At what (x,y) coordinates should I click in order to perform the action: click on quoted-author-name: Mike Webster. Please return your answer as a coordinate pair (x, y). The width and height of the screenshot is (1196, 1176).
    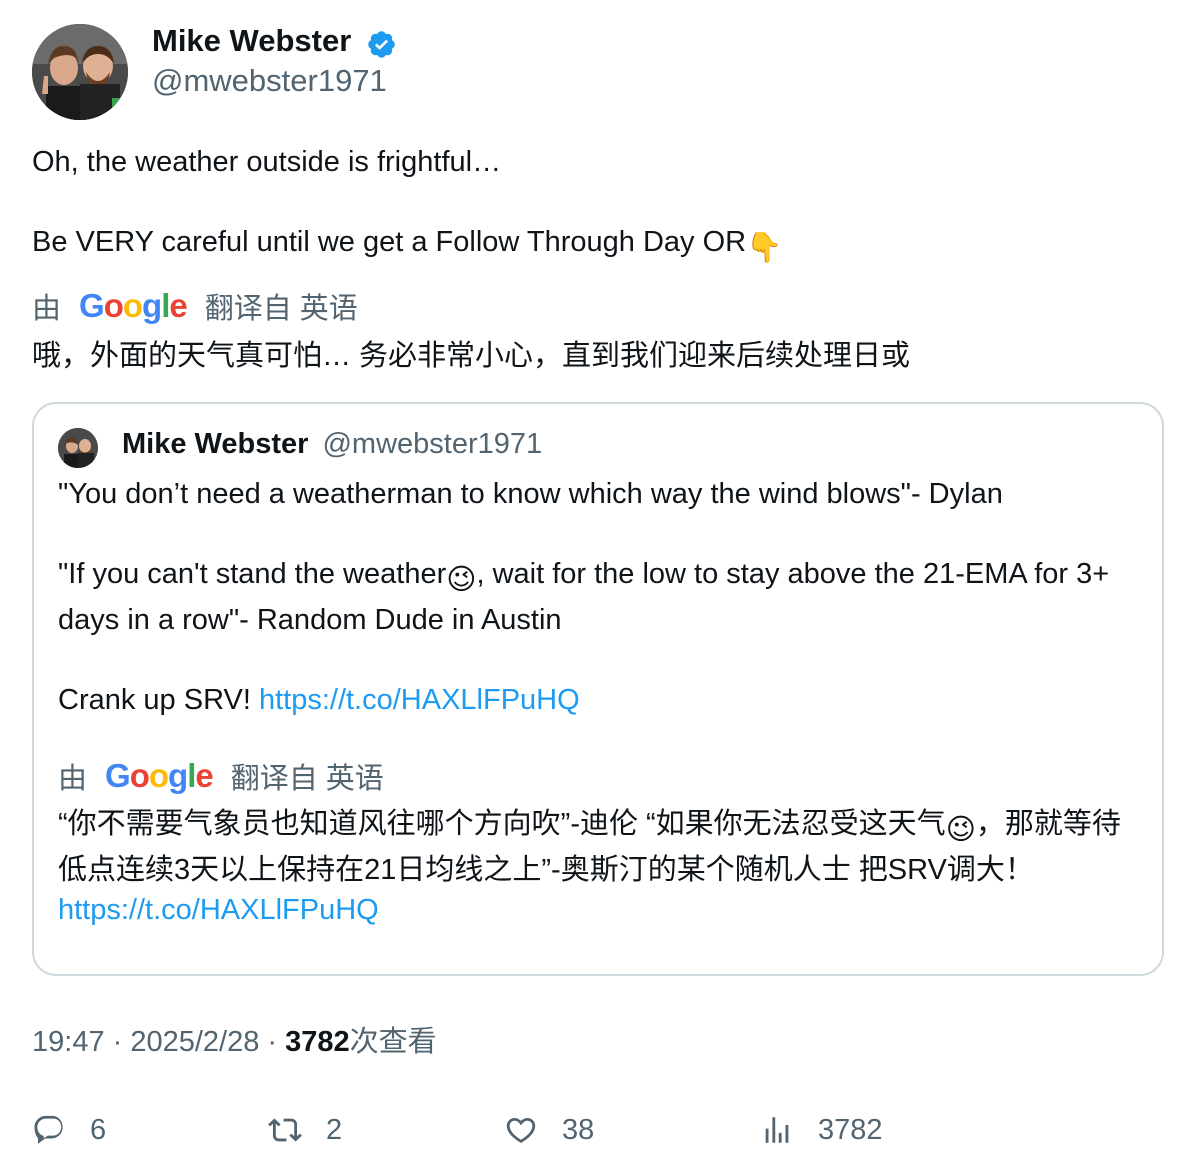
    Looking at the image, I should click on (215, 444).